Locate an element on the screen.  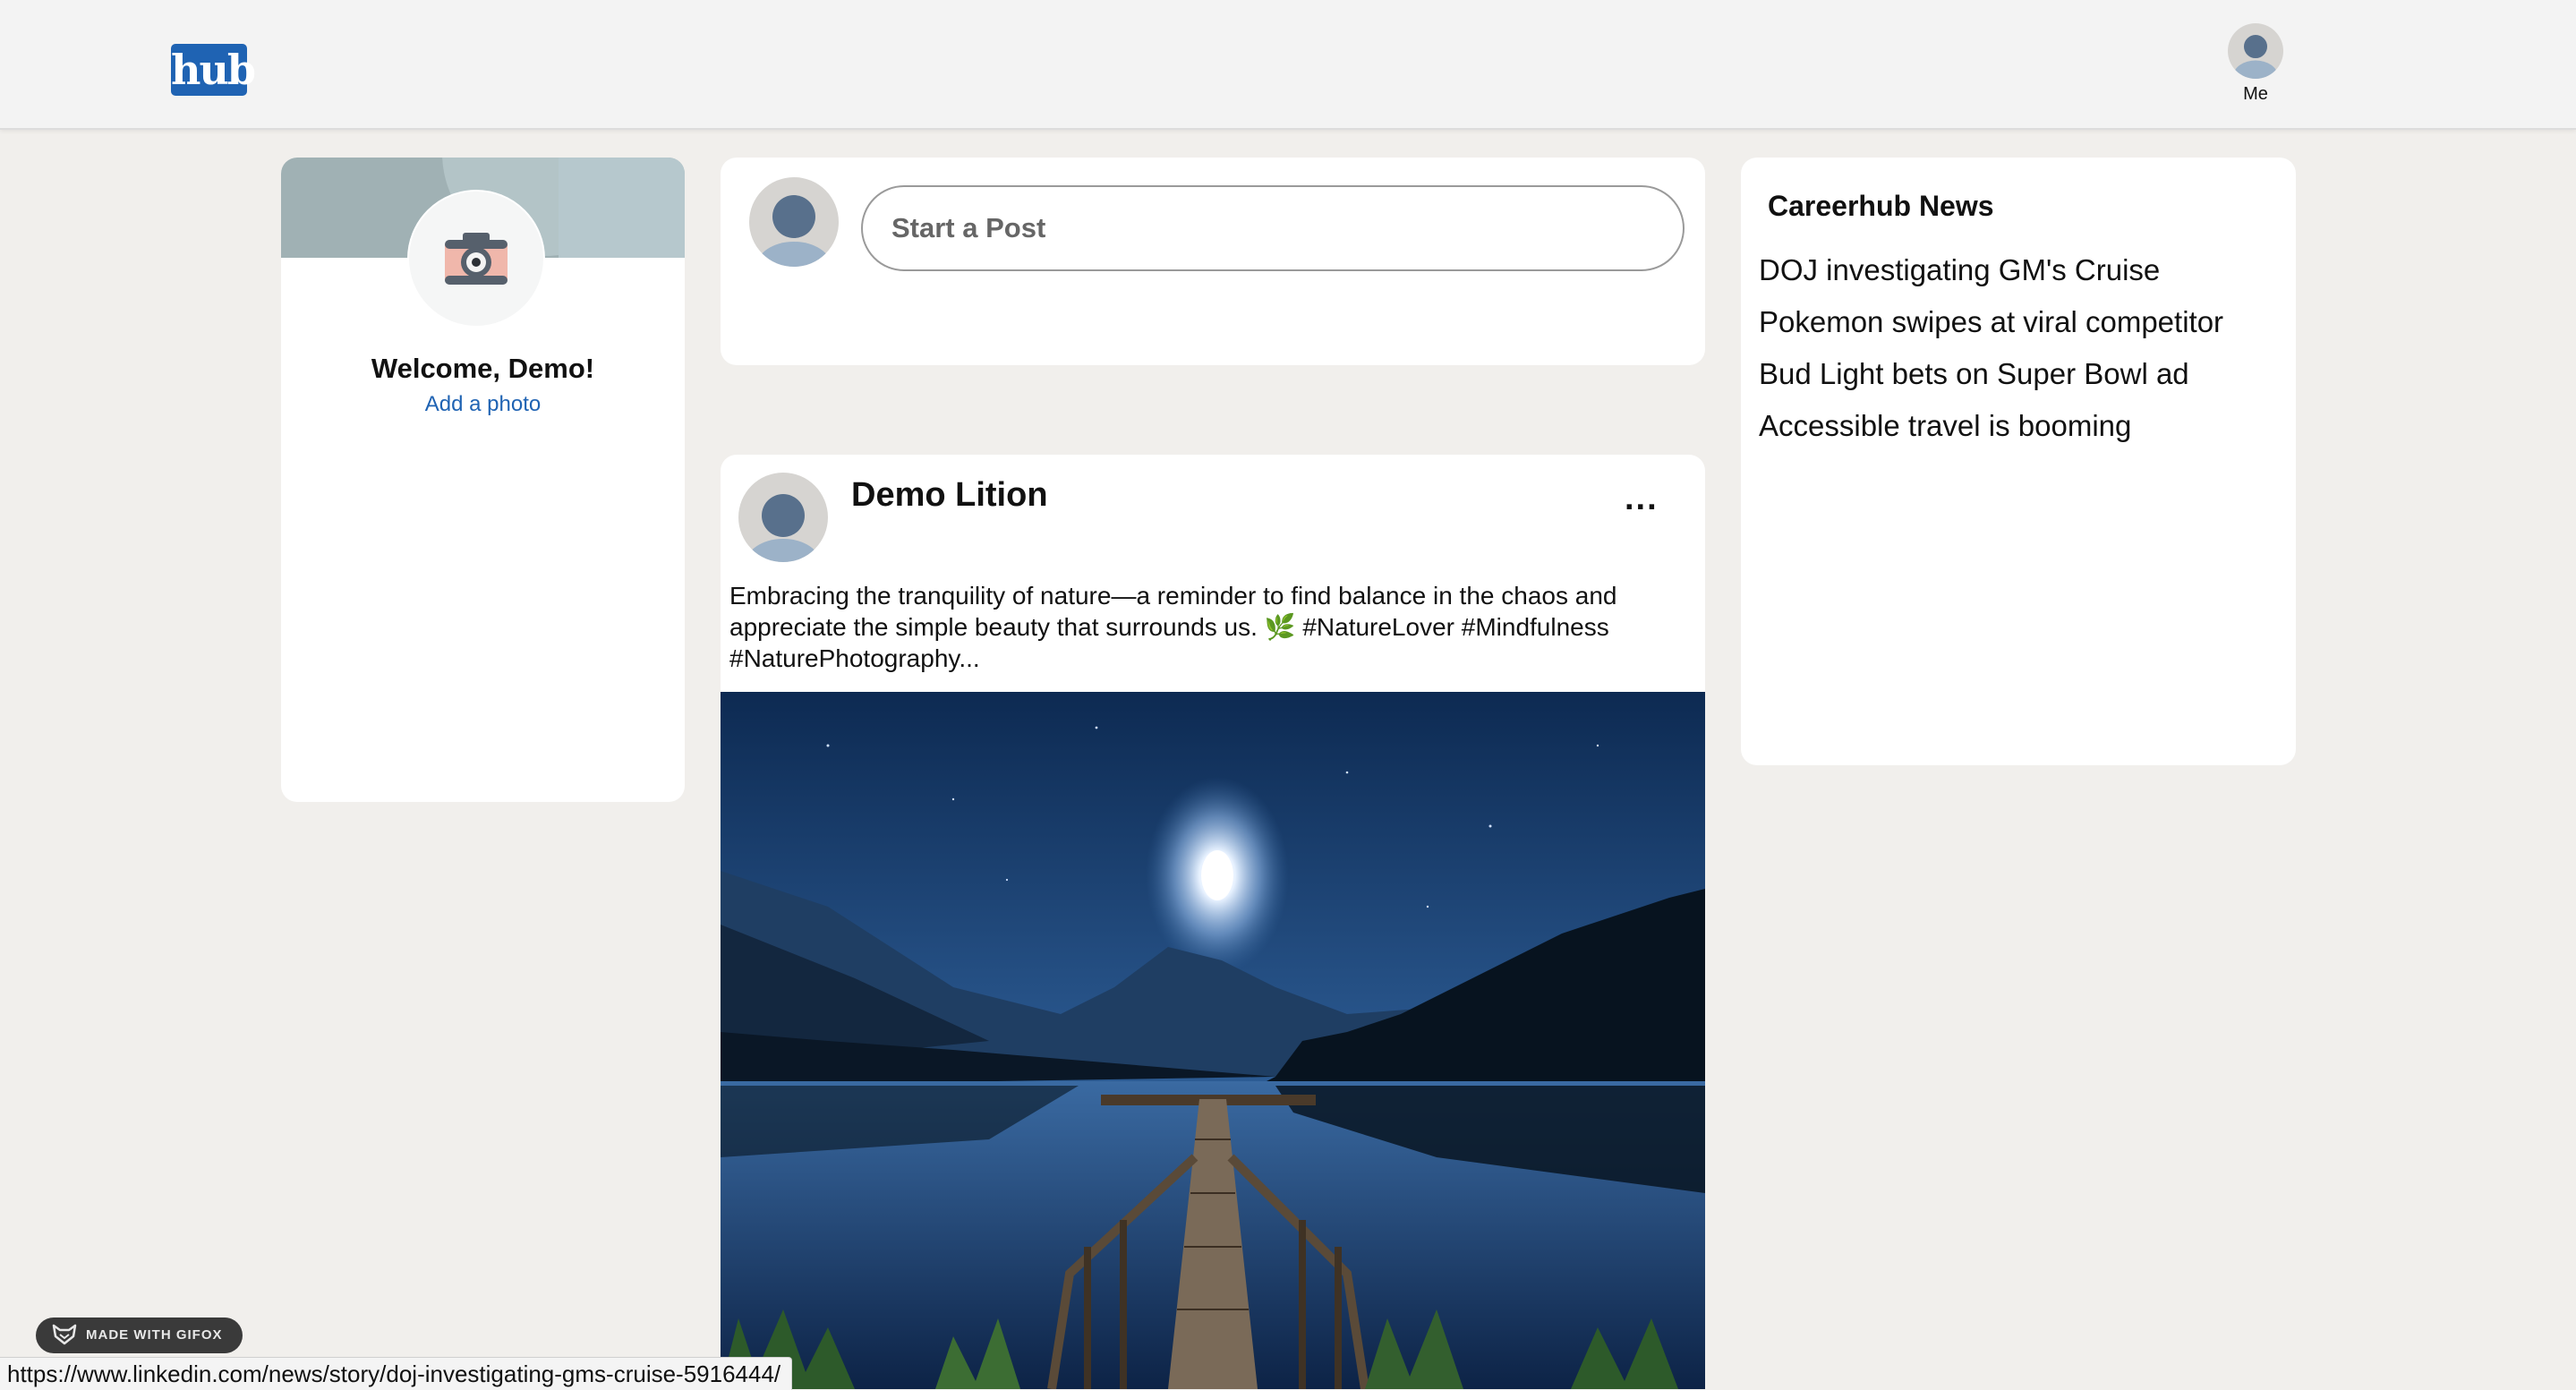
hub-logo: hub is located at coordinates (213, 70).